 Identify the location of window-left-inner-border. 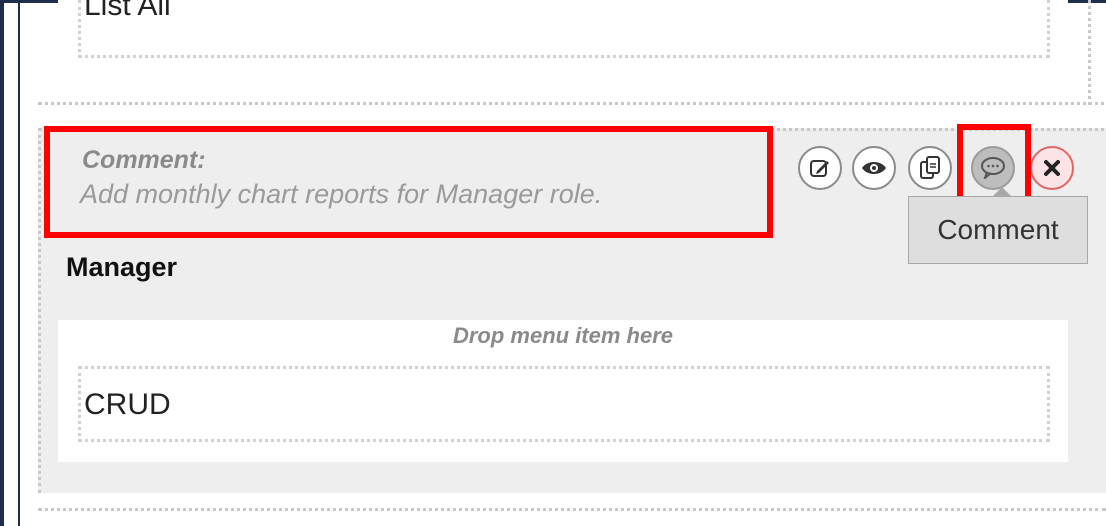
(19, 263).